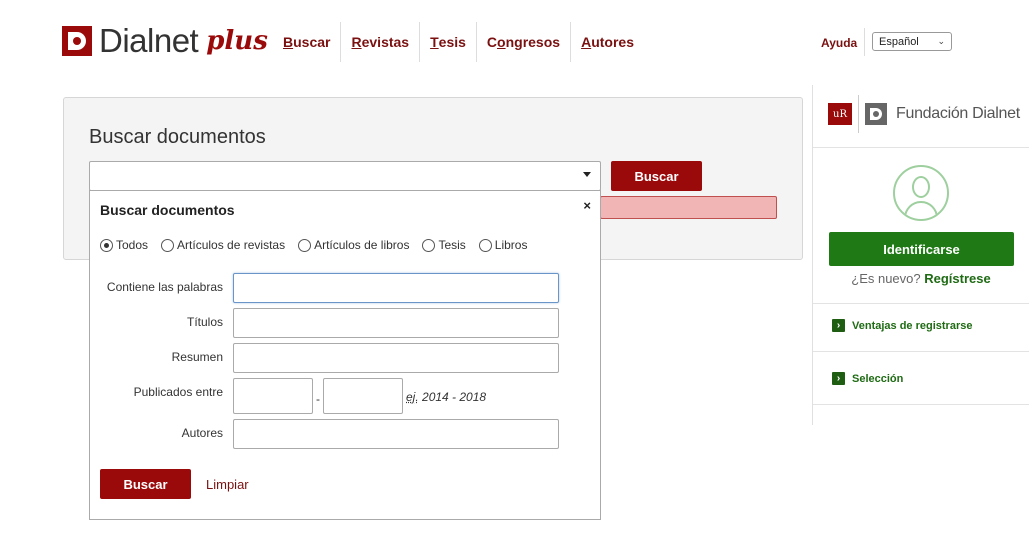 The image size is (1032, 536). I want to click on summary-input, so click(396, 358).